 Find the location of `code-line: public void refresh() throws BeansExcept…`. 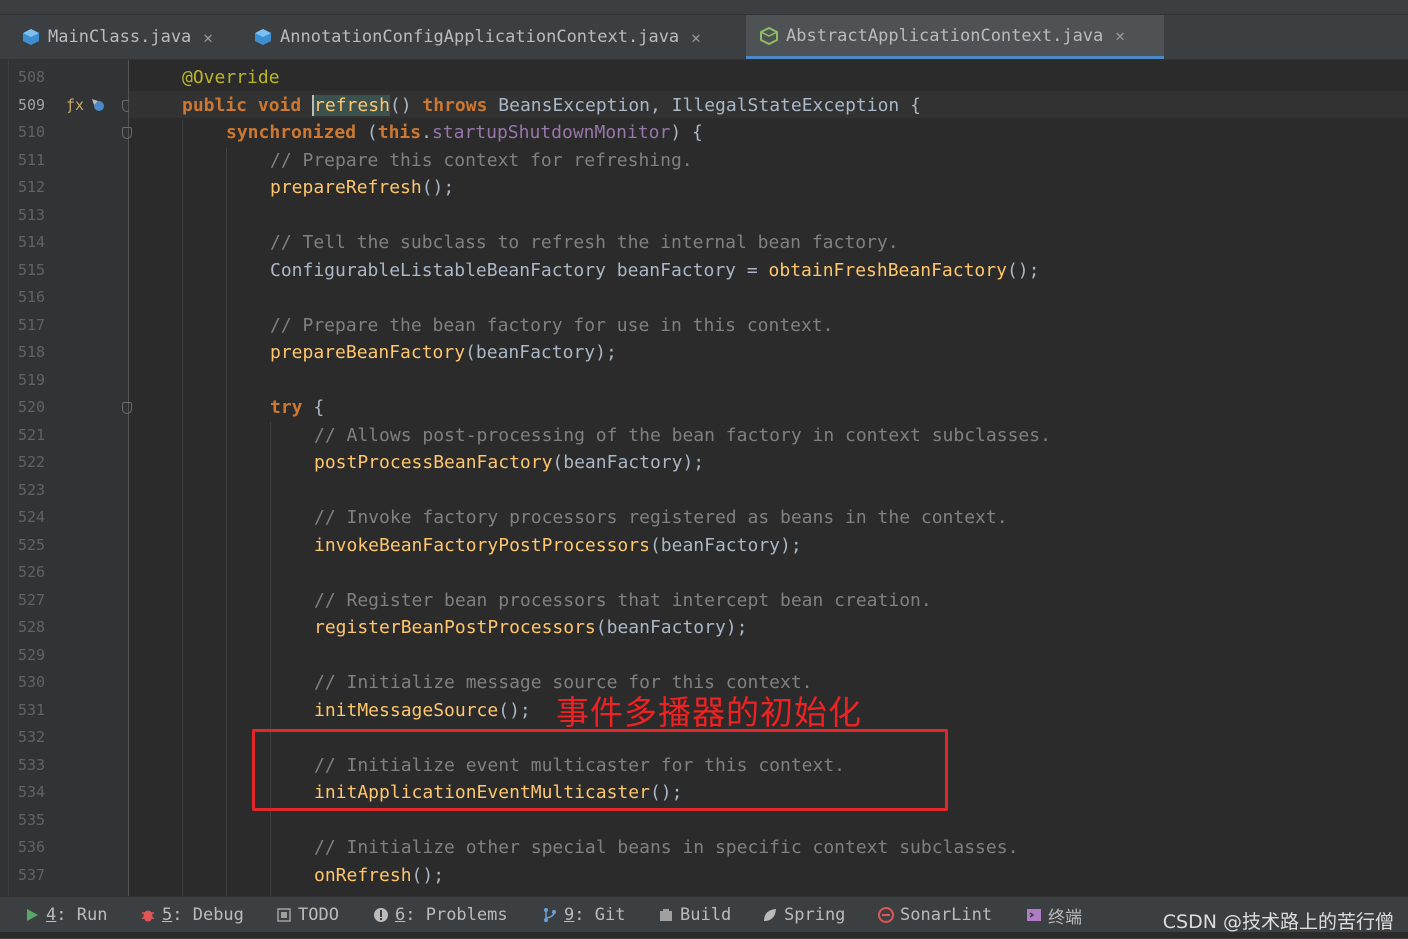

code-line: public void refresh() throws BeansExcept… is located at coordinates (551, 105).